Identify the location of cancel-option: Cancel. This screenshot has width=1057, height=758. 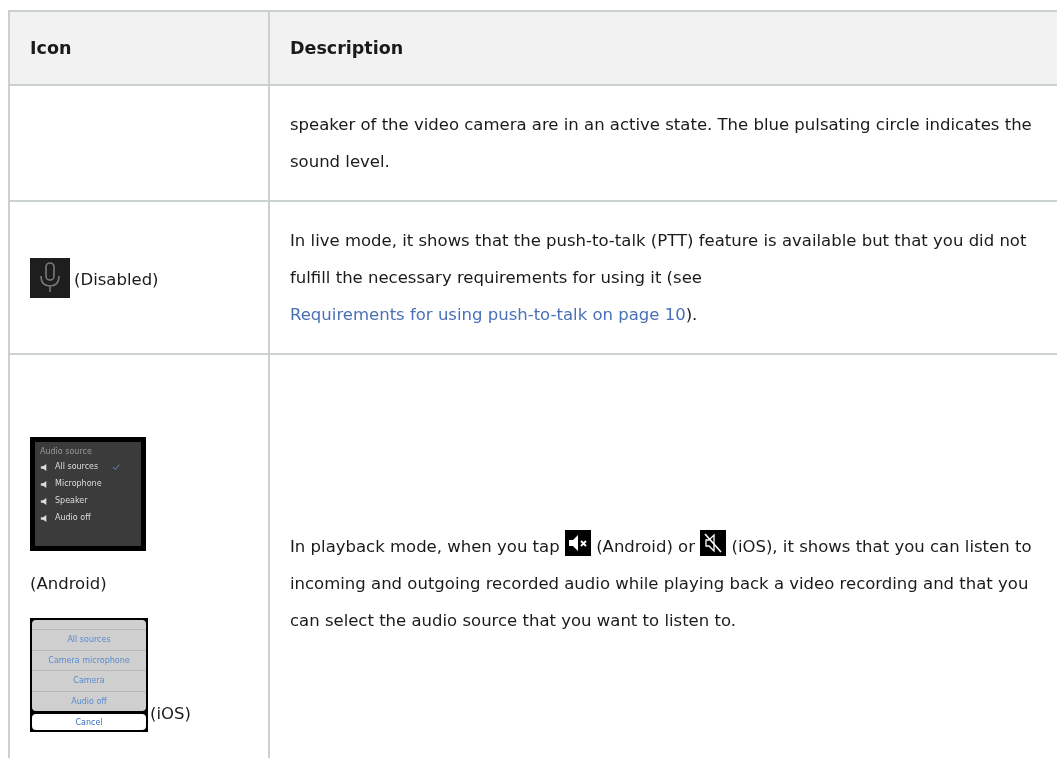
(89, 722).